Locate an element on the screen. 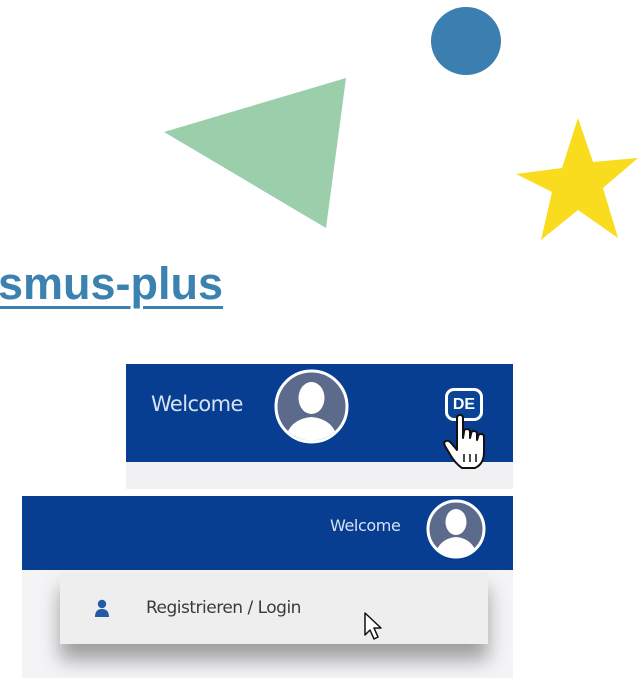  header-panel-1: Welcome DE is located at coordinates (319, 426).